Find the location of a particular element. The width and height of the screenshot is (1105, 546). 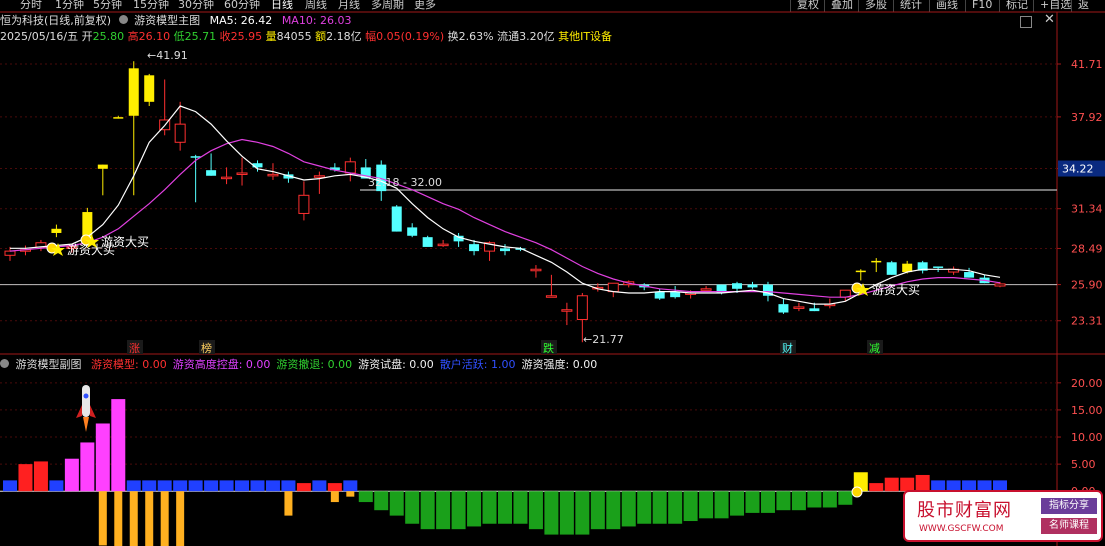

event-marker-1: 榜 is located at coordinates (206, 348).